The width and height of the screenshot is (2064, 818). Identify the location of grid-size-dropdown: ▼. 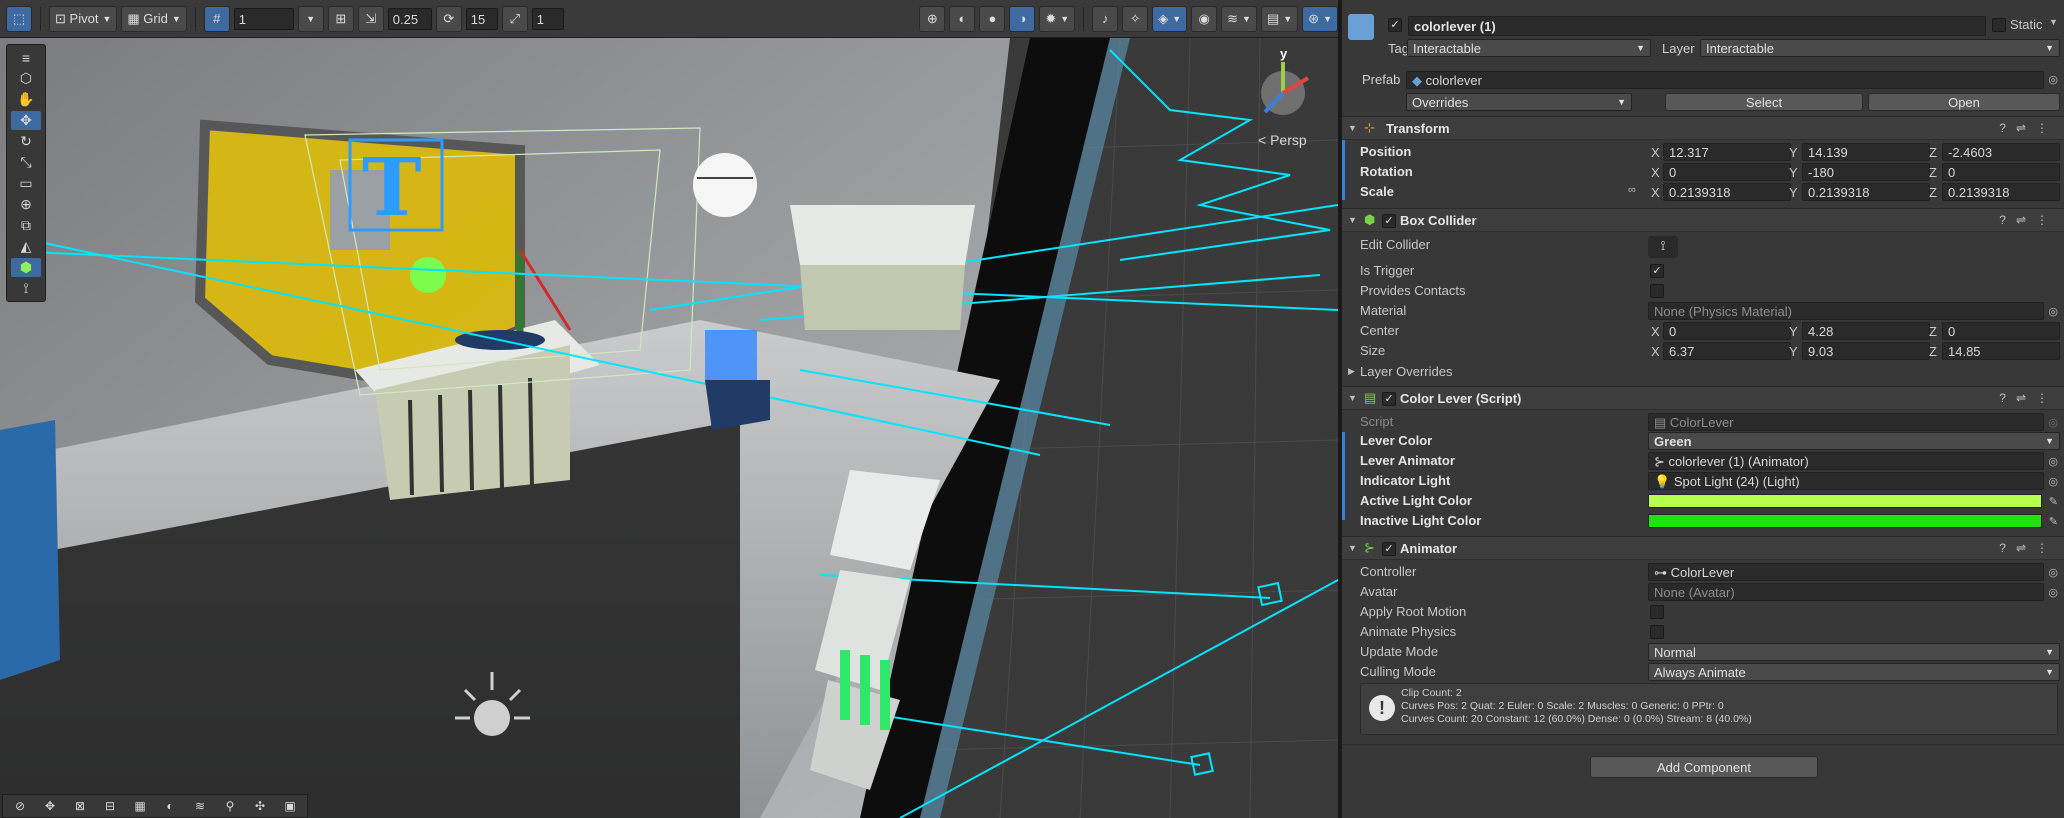
(310, 18).